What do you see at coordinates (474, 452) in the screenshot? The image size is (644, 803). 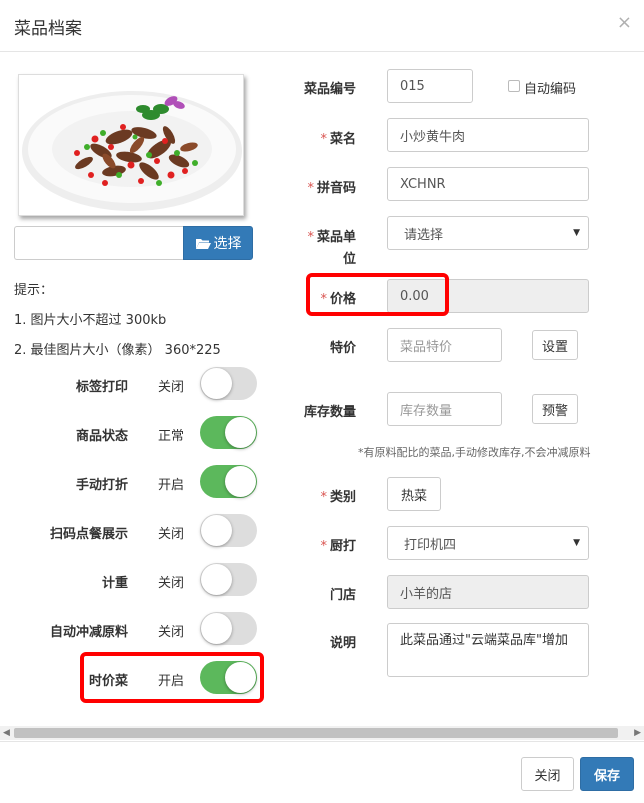 I see `stock-note: *有原料配比的菜品,手动修改库存,不会冲减原料` at bounding box center [474, 452].